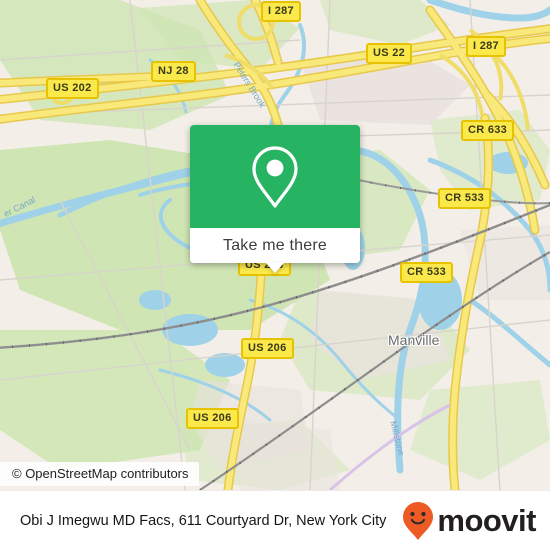  Describe the element at coordinates (427, 272) in the screenshot. I see `map-shield-cr533-south: CR 533` at that location.